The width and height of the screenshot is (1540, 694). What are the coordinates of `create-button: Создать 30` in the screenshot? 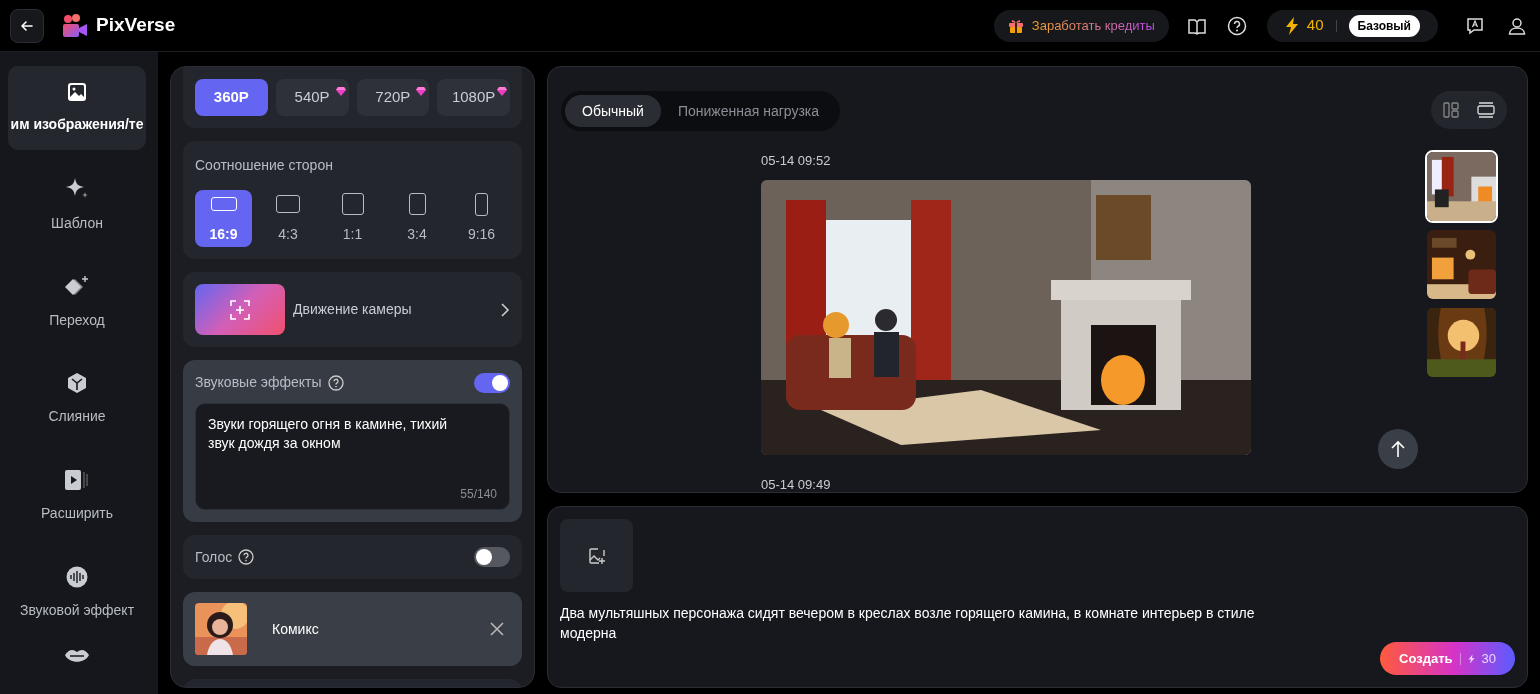 It's located at (1447, 658).